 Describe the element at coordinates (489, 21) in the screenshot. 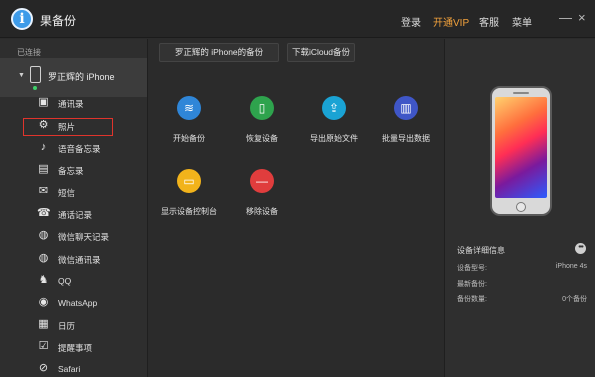

I see `service-link: 客服` at that location.